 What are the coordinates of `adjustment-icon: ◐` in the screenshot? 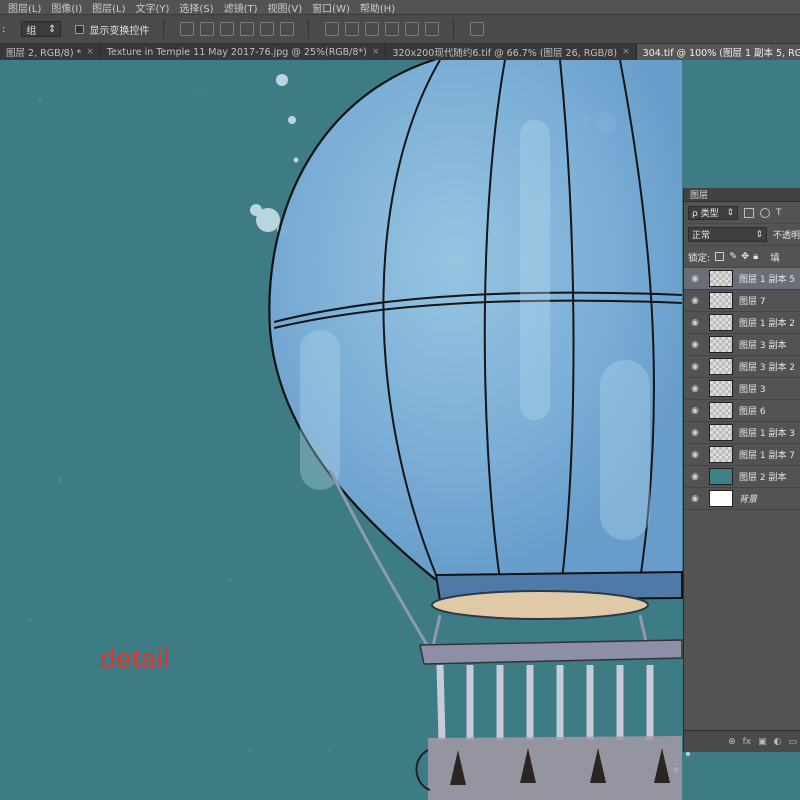 It's located at (778, 742).